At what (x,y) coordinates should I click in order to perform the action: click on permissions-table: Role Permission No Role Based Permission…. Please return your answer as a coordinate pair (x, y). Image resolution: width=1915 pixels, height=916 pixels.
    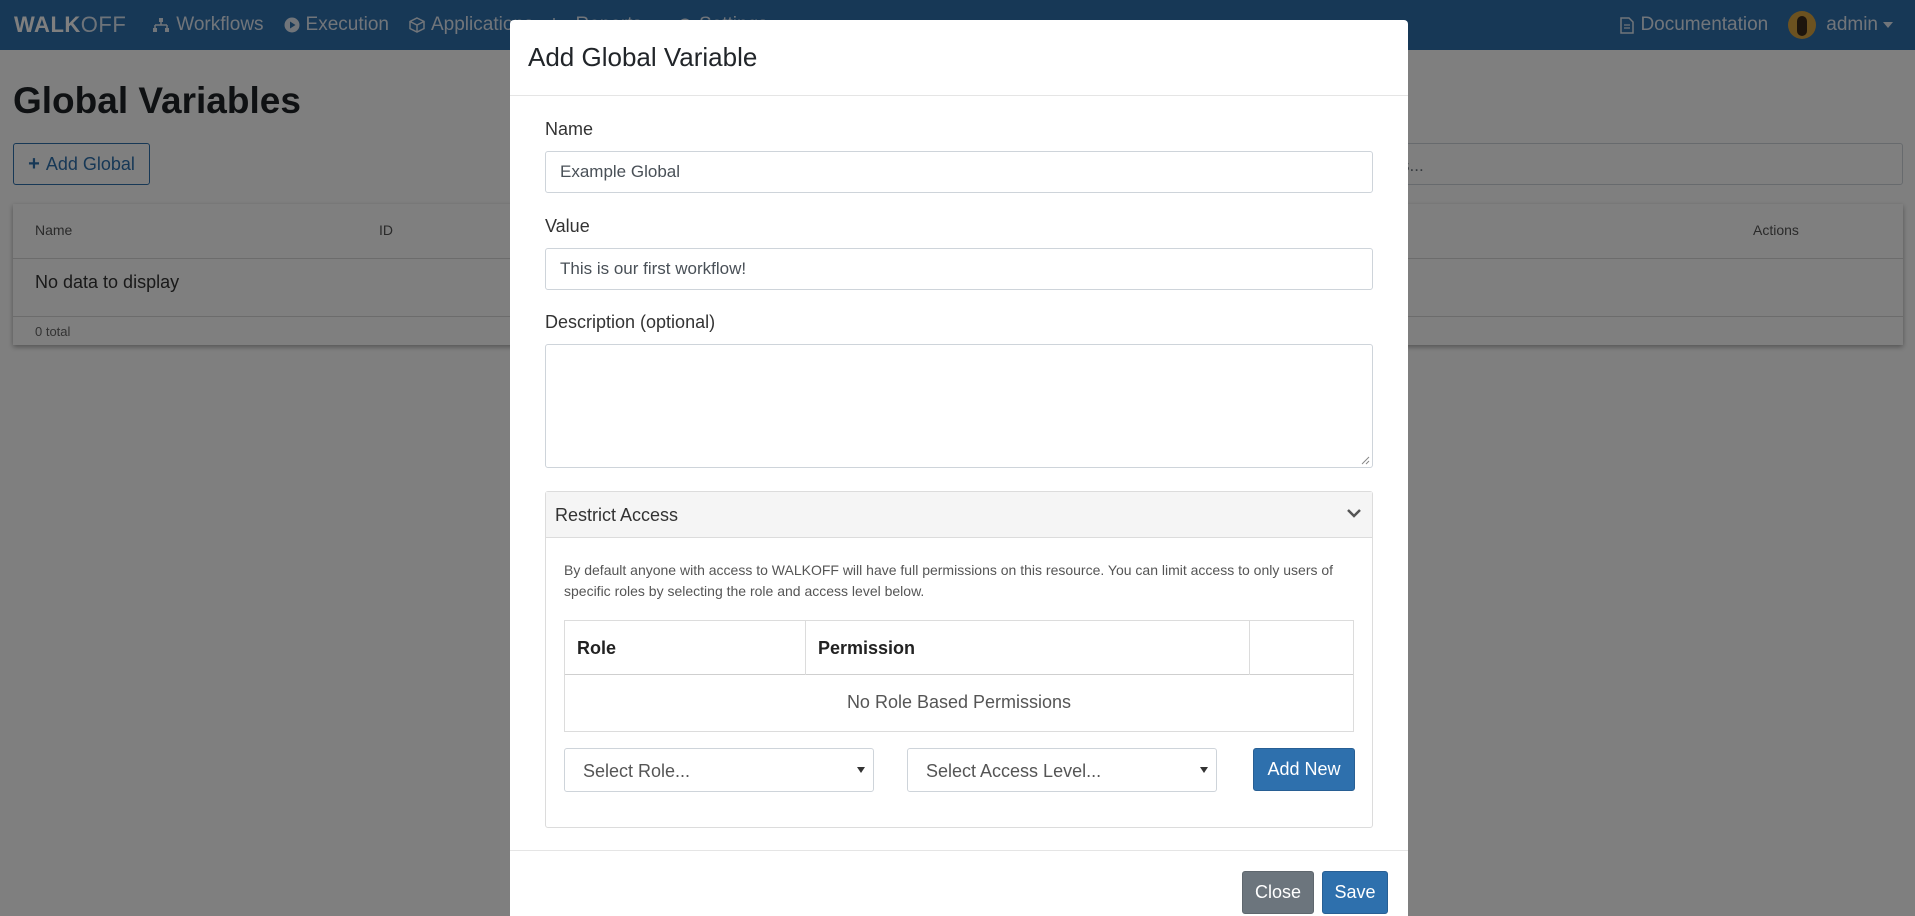
    Looking at the image, I should click on (959, 676).